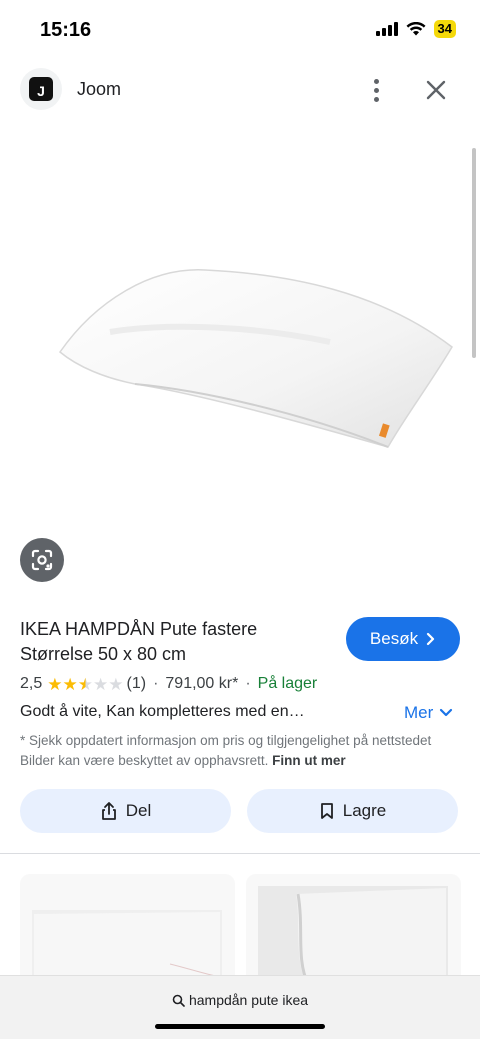 The image size is (480, 1039). What do you see at coordinates (66, 30) in the screenshot?
I see `status-time: 15:16` at bounding box center [66, 30].